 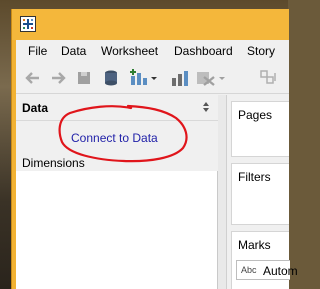 What do you see at coordinates (111, 78) in the screenshot?
I see `datasource-icon` at bounding box center [111, 78].